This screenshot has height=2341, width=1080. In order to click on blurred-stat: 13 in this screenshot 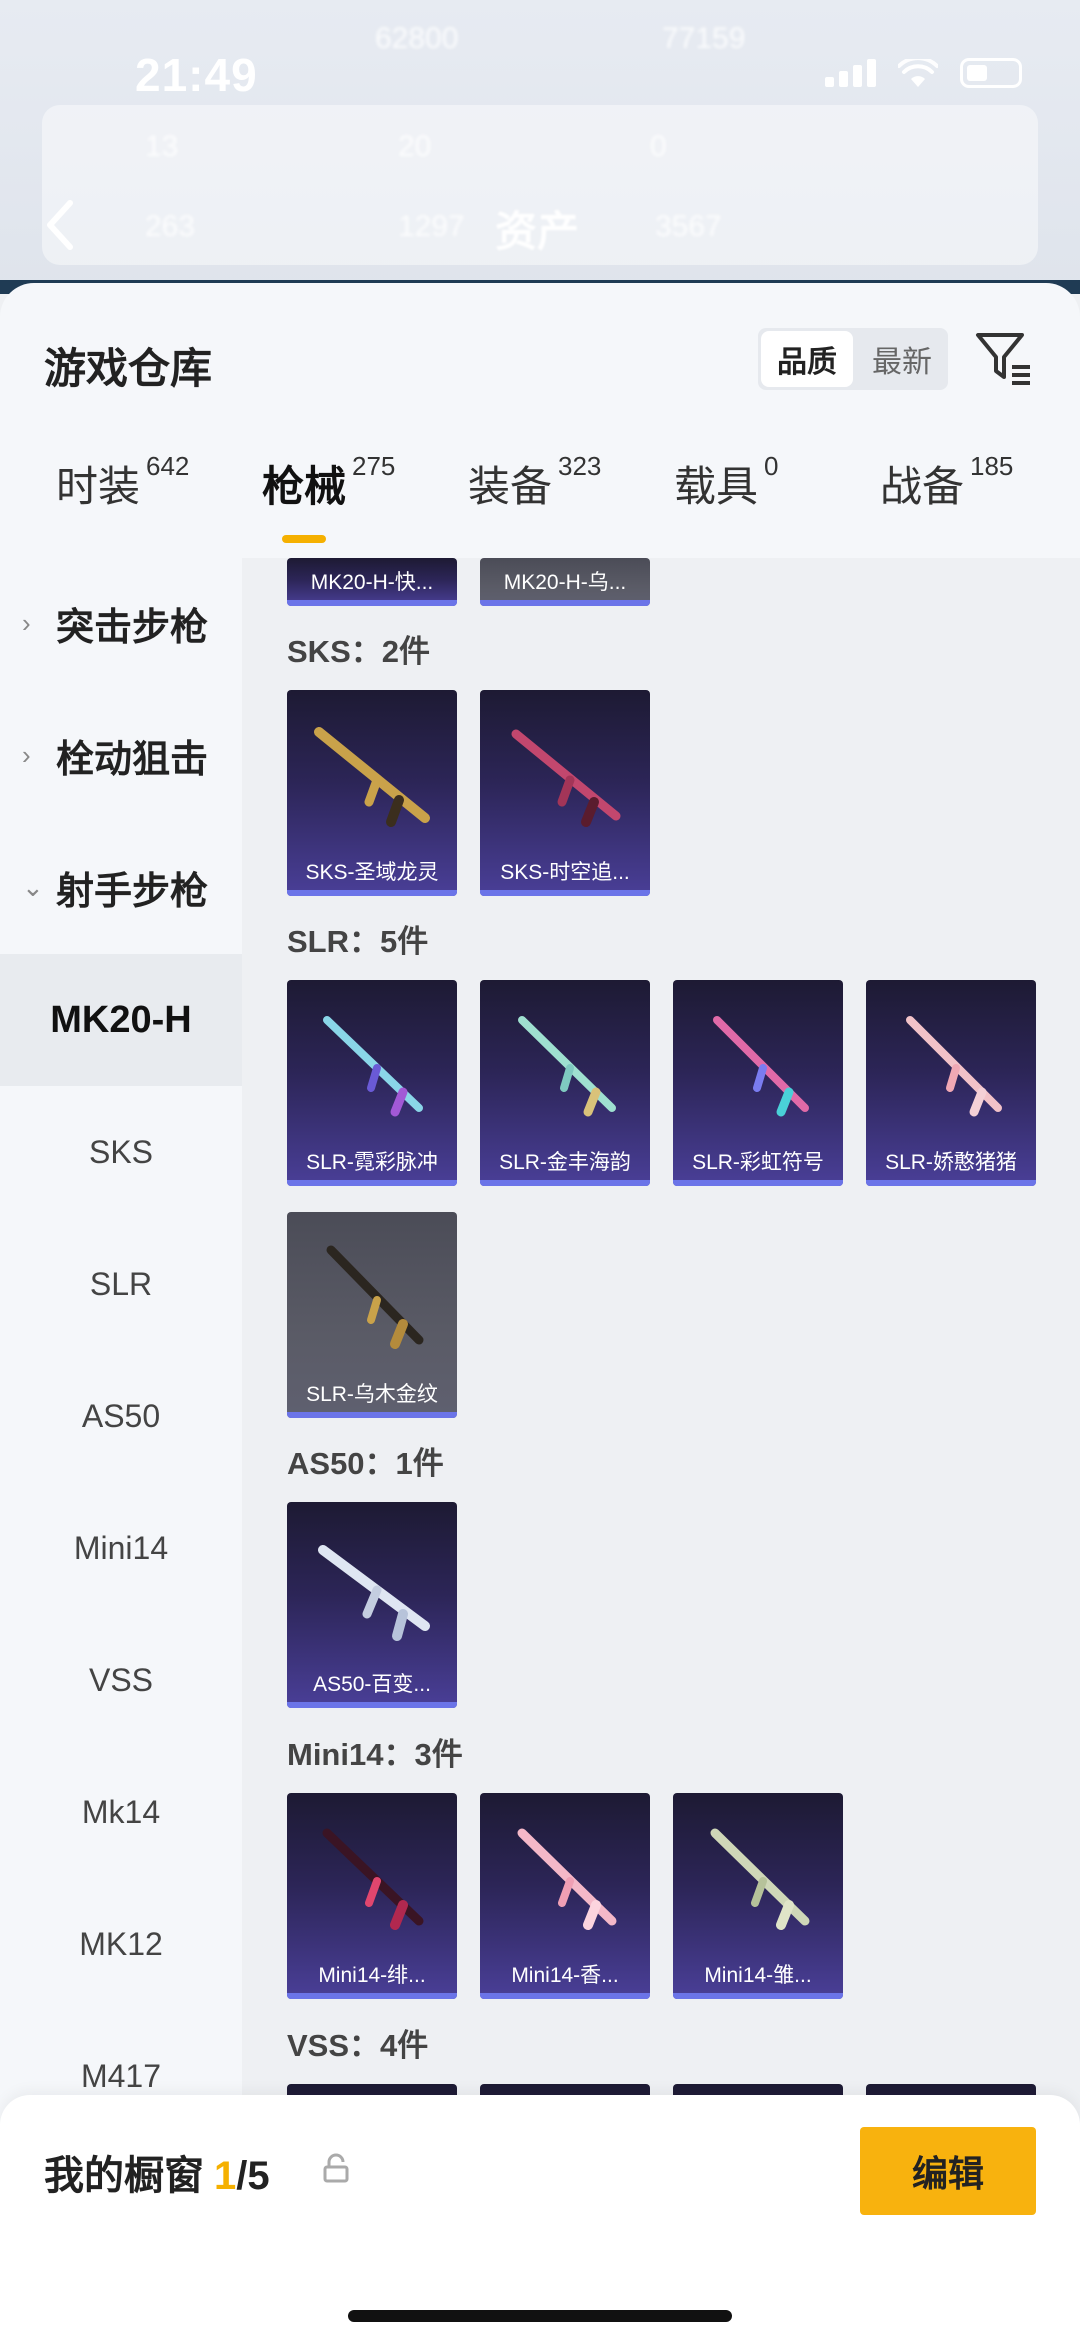, I will do `click(162, 146)`.